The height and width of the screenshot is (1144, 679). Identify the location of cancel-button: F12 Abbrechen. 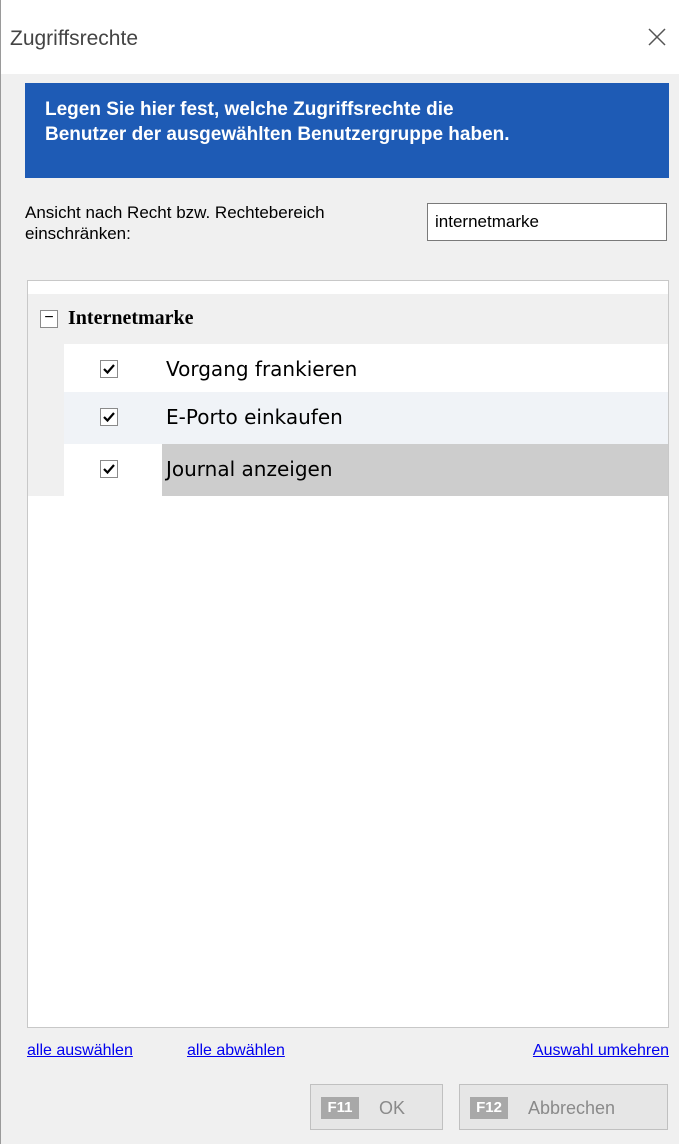
(563, 1107).